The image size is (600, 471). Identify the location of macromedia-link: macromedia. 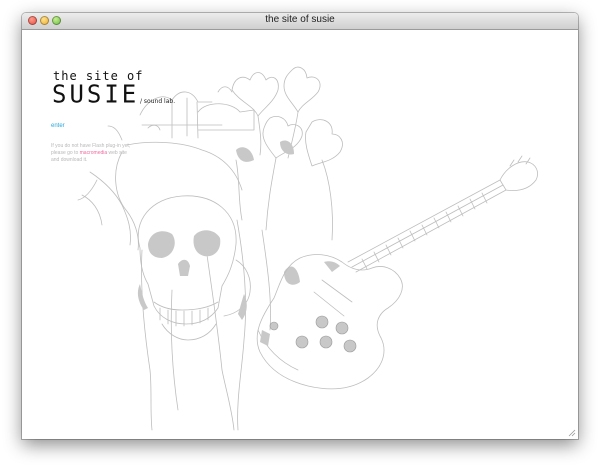
(94, 153).